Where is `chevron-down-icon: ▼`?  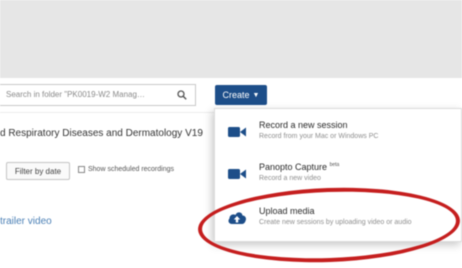
chevron-down-icon: ▼ is located at coordinates (256, 95).